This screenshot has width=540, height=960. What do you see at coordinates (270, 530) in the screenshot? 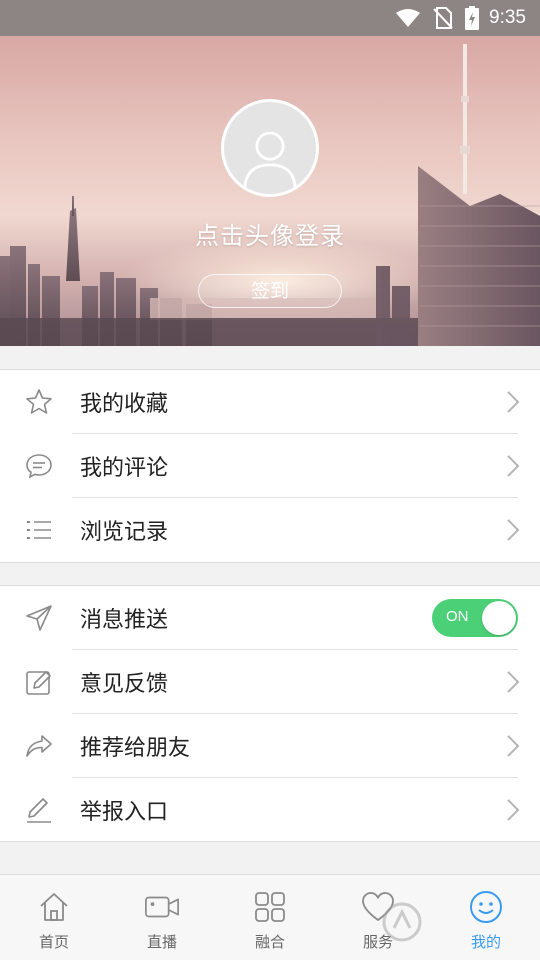
I see `menu-item-history: 浏览记录` at bounding box center [270, 530].